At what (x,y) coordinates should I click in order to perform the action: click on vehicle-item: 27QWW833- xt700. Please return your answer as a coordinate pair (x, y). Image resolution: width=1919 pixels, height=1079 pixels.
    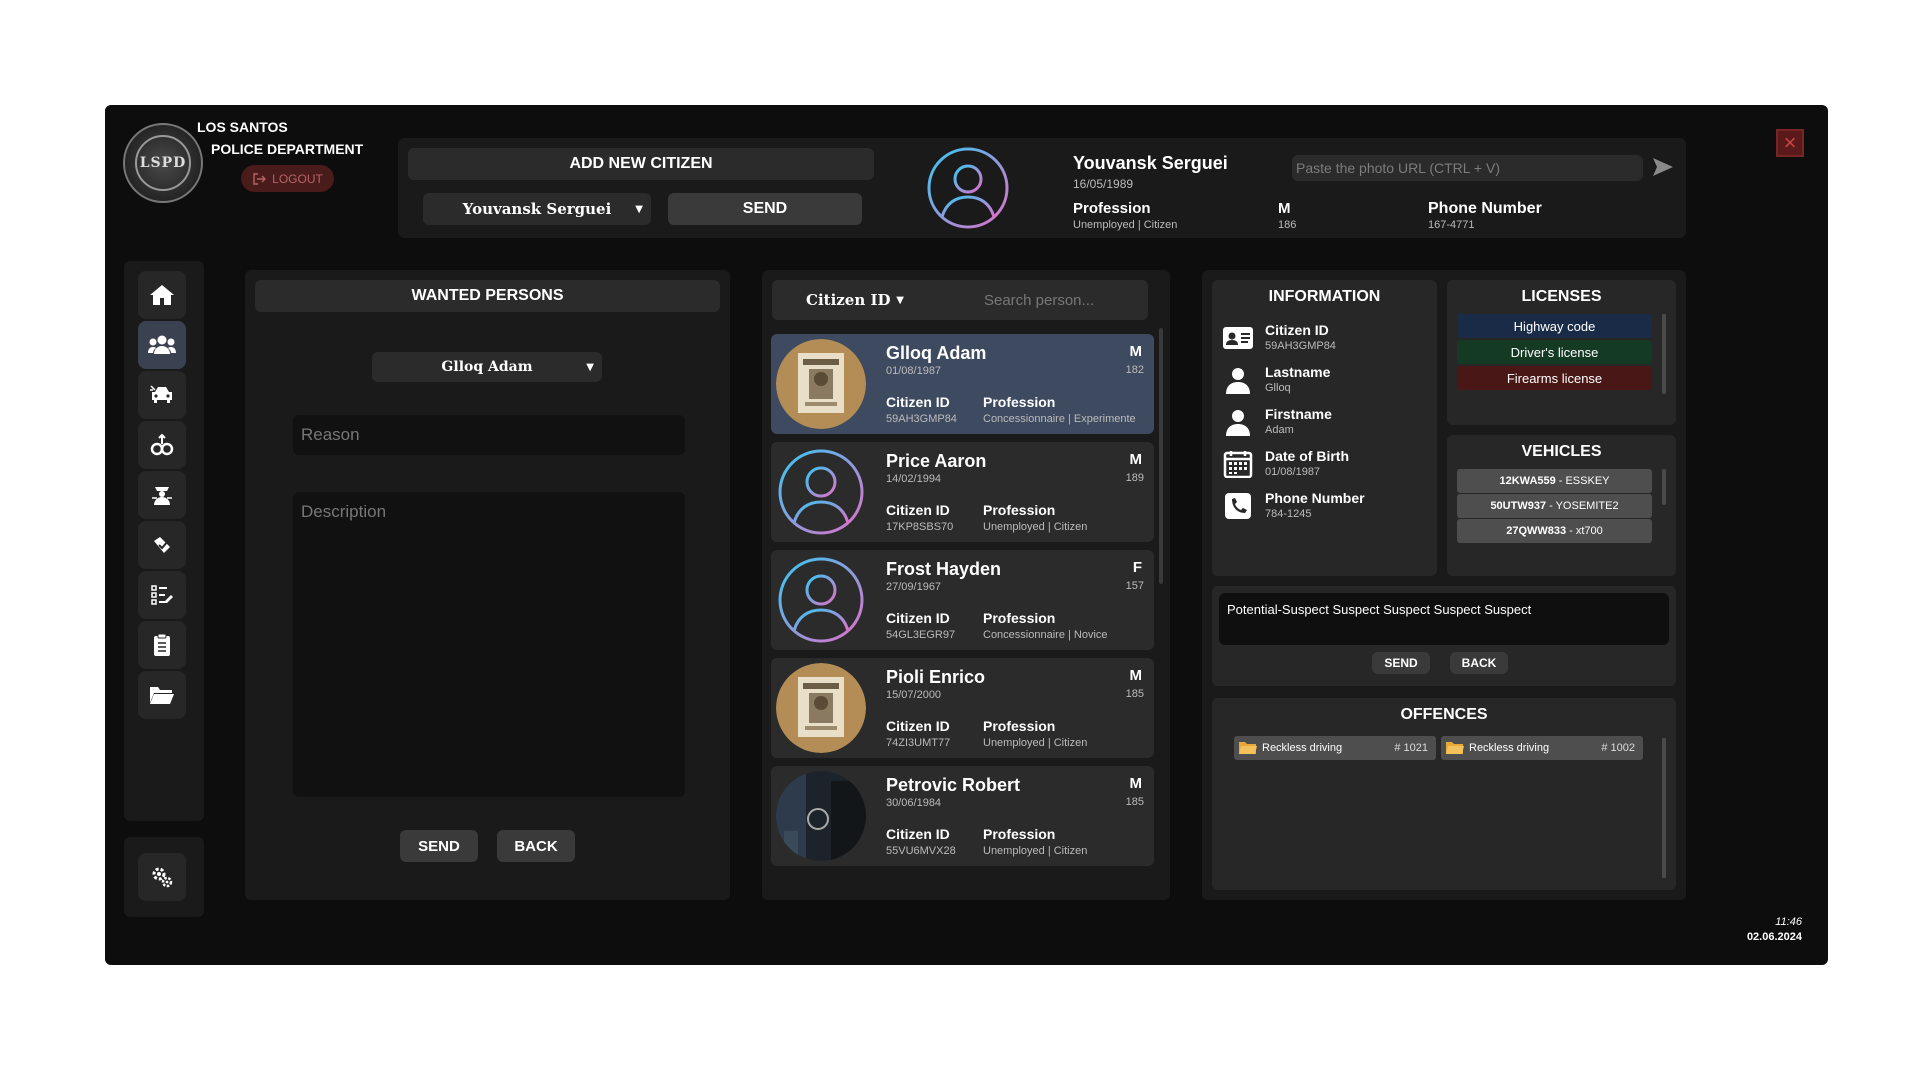
    Looking at the image, I should click on (1554, 531).